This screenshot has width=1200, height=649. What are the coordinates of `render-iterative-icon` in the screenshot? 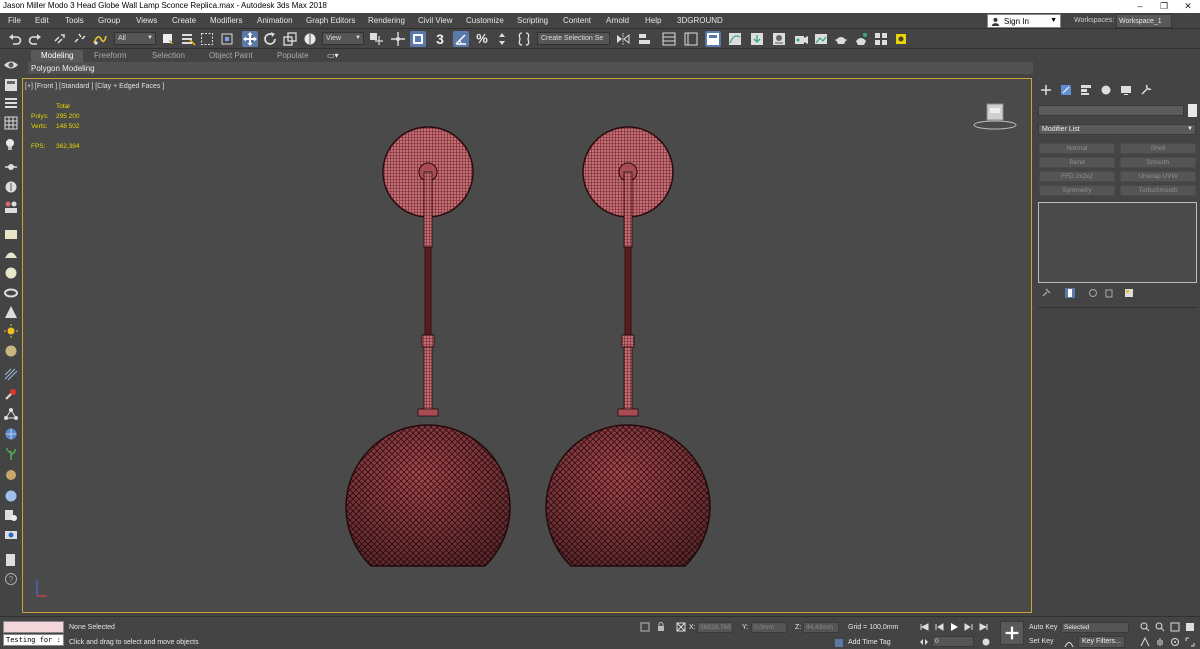 It's located at (861, 39).